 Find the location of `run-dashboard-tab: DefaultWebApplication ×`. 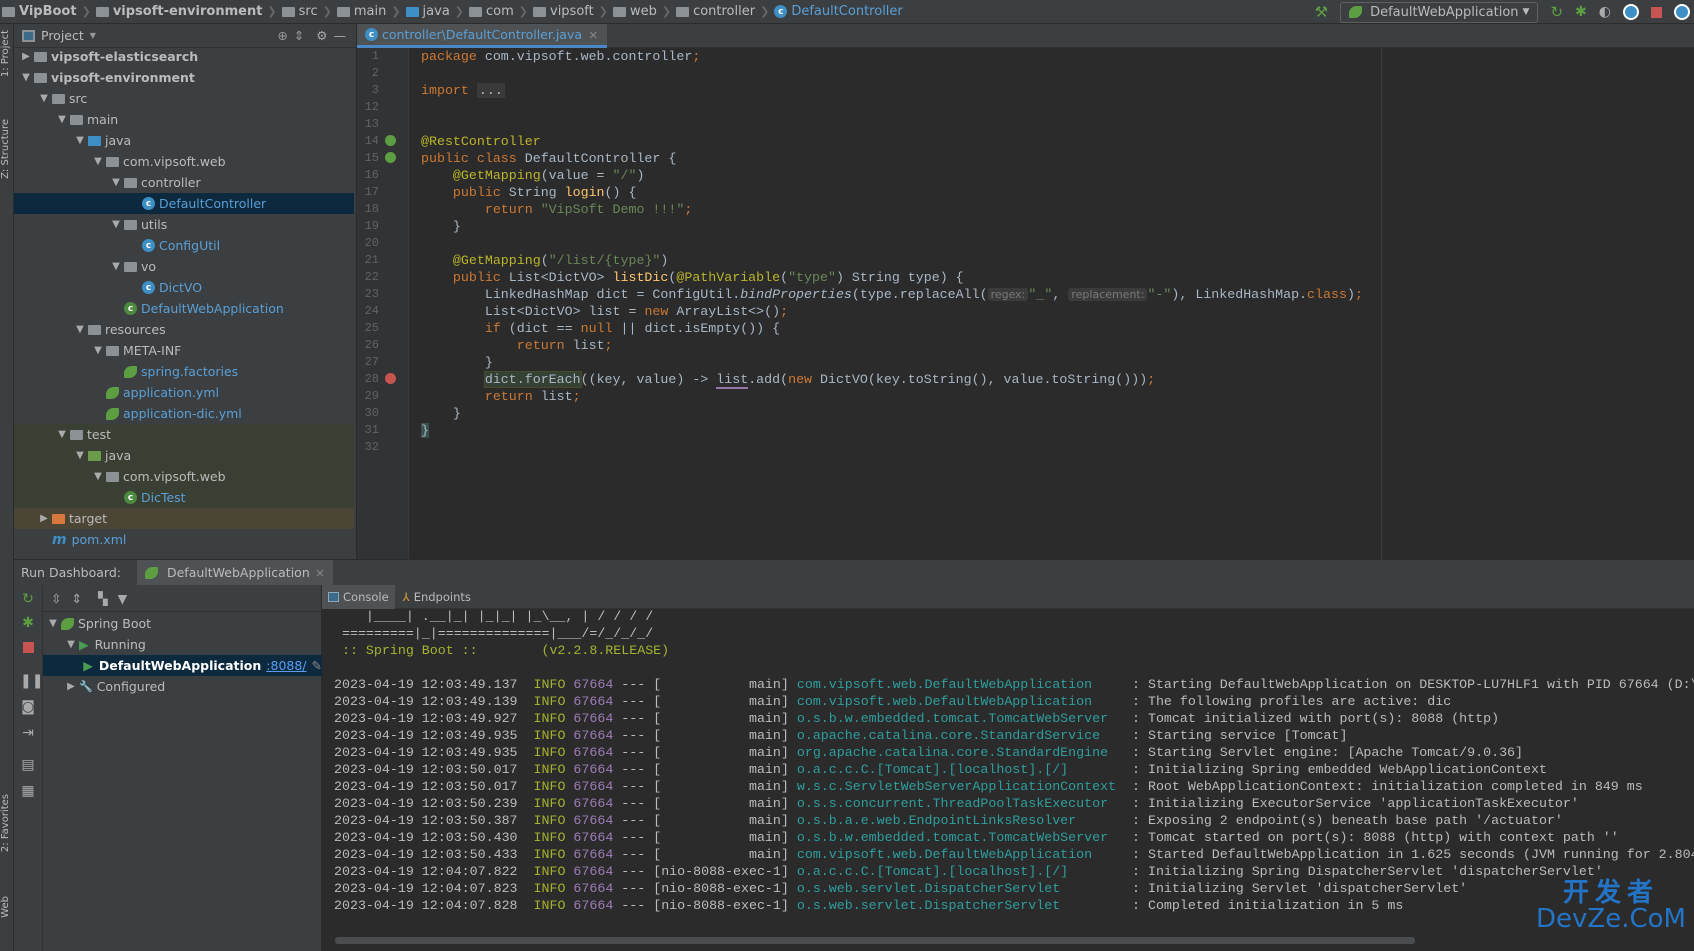

run-dashboard-tab: DefaultWebApplication × is located at coordinates (235, 572).